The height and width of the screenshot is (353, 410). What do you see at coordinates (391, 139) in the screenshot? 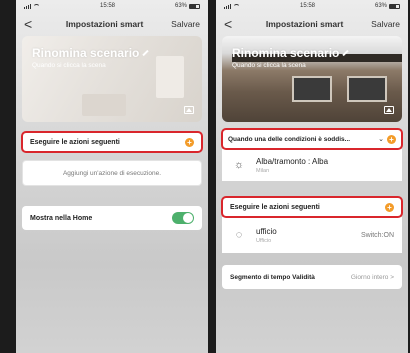
I see `add-condition-plus-button: +` at bounding box center [391, 139].